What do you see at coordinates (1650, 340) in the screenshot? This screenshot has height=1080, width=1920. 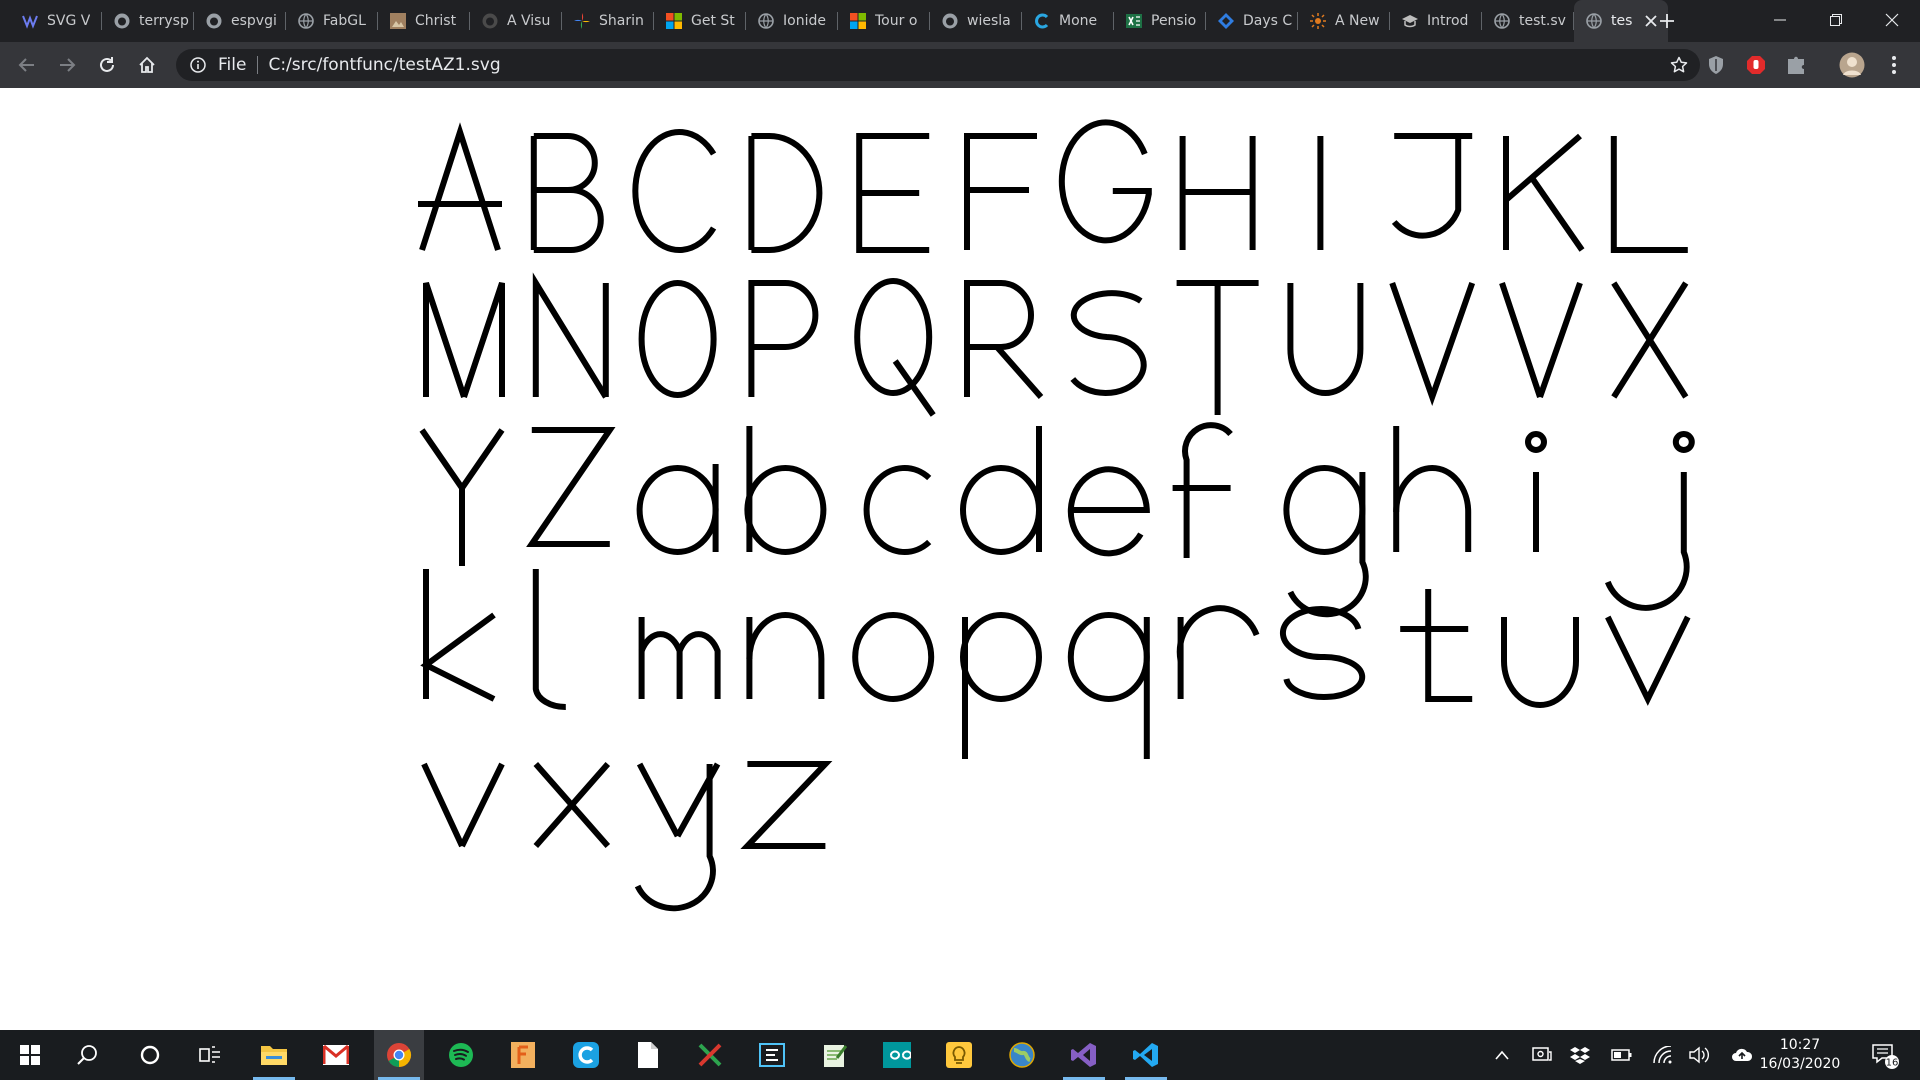 I see `glyph-upper-x: X` at bounding box center [1650, 340].